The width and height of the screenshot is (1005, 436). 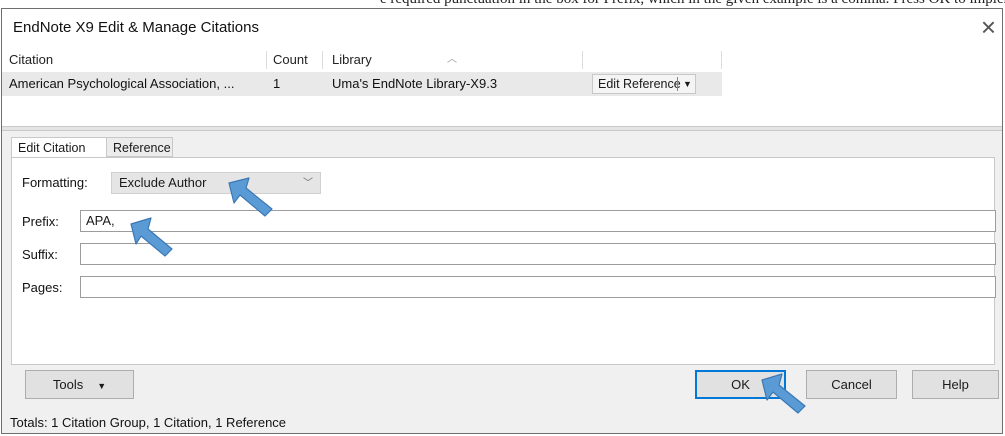 I want to click on column-header-citation: Citation, so click(x=31, y=60).